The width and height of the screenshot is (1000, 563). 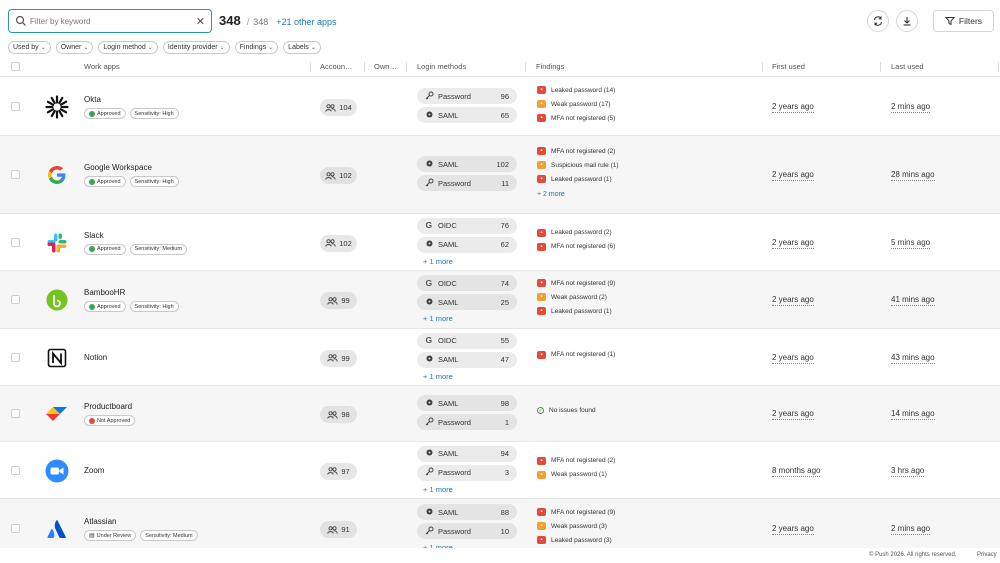 What do you see at coordinates (576, 246) in the screenshot?
I see `finding-item: ▪ MFA not registered (6)` at bounding box center [576, 246].